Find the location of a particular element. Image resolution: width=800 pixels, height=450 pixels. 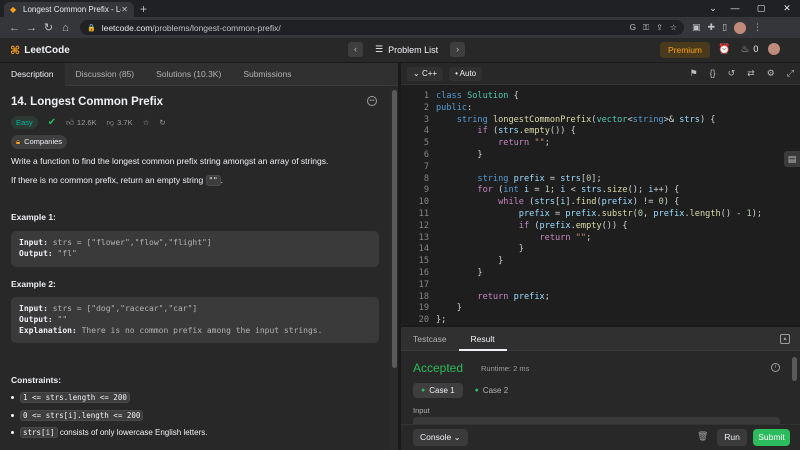

streak-flame-icon: ♨ is located at coordinates (744, 49).